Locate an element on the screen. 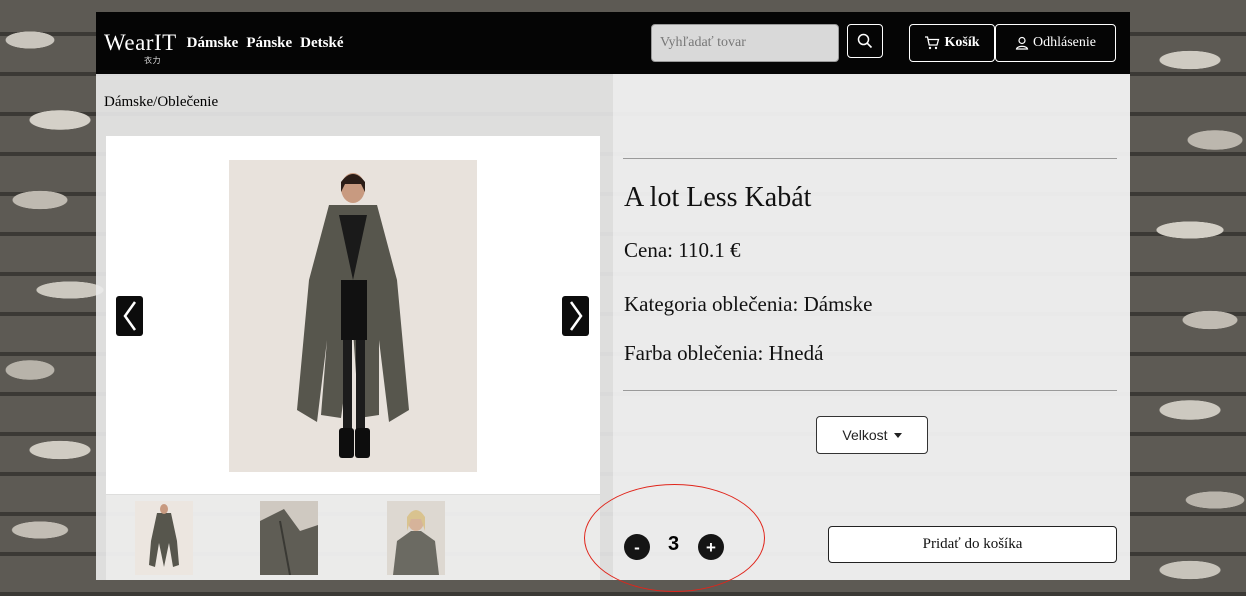 This screenshot has width=1246, height=596. brand-logo: WearIT 衣力 is located at coordinates (140, 47).